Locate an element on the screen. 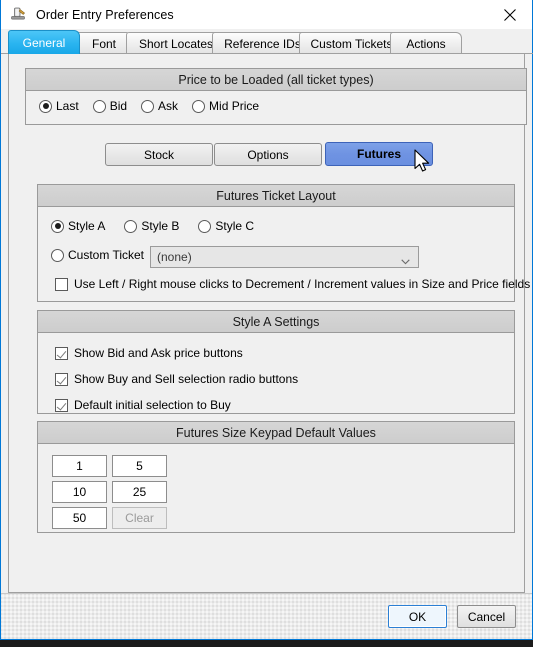 The height and width of the screenshot is (647, 533). keypad-value-label: Clear is located at coordinates (139, 518).